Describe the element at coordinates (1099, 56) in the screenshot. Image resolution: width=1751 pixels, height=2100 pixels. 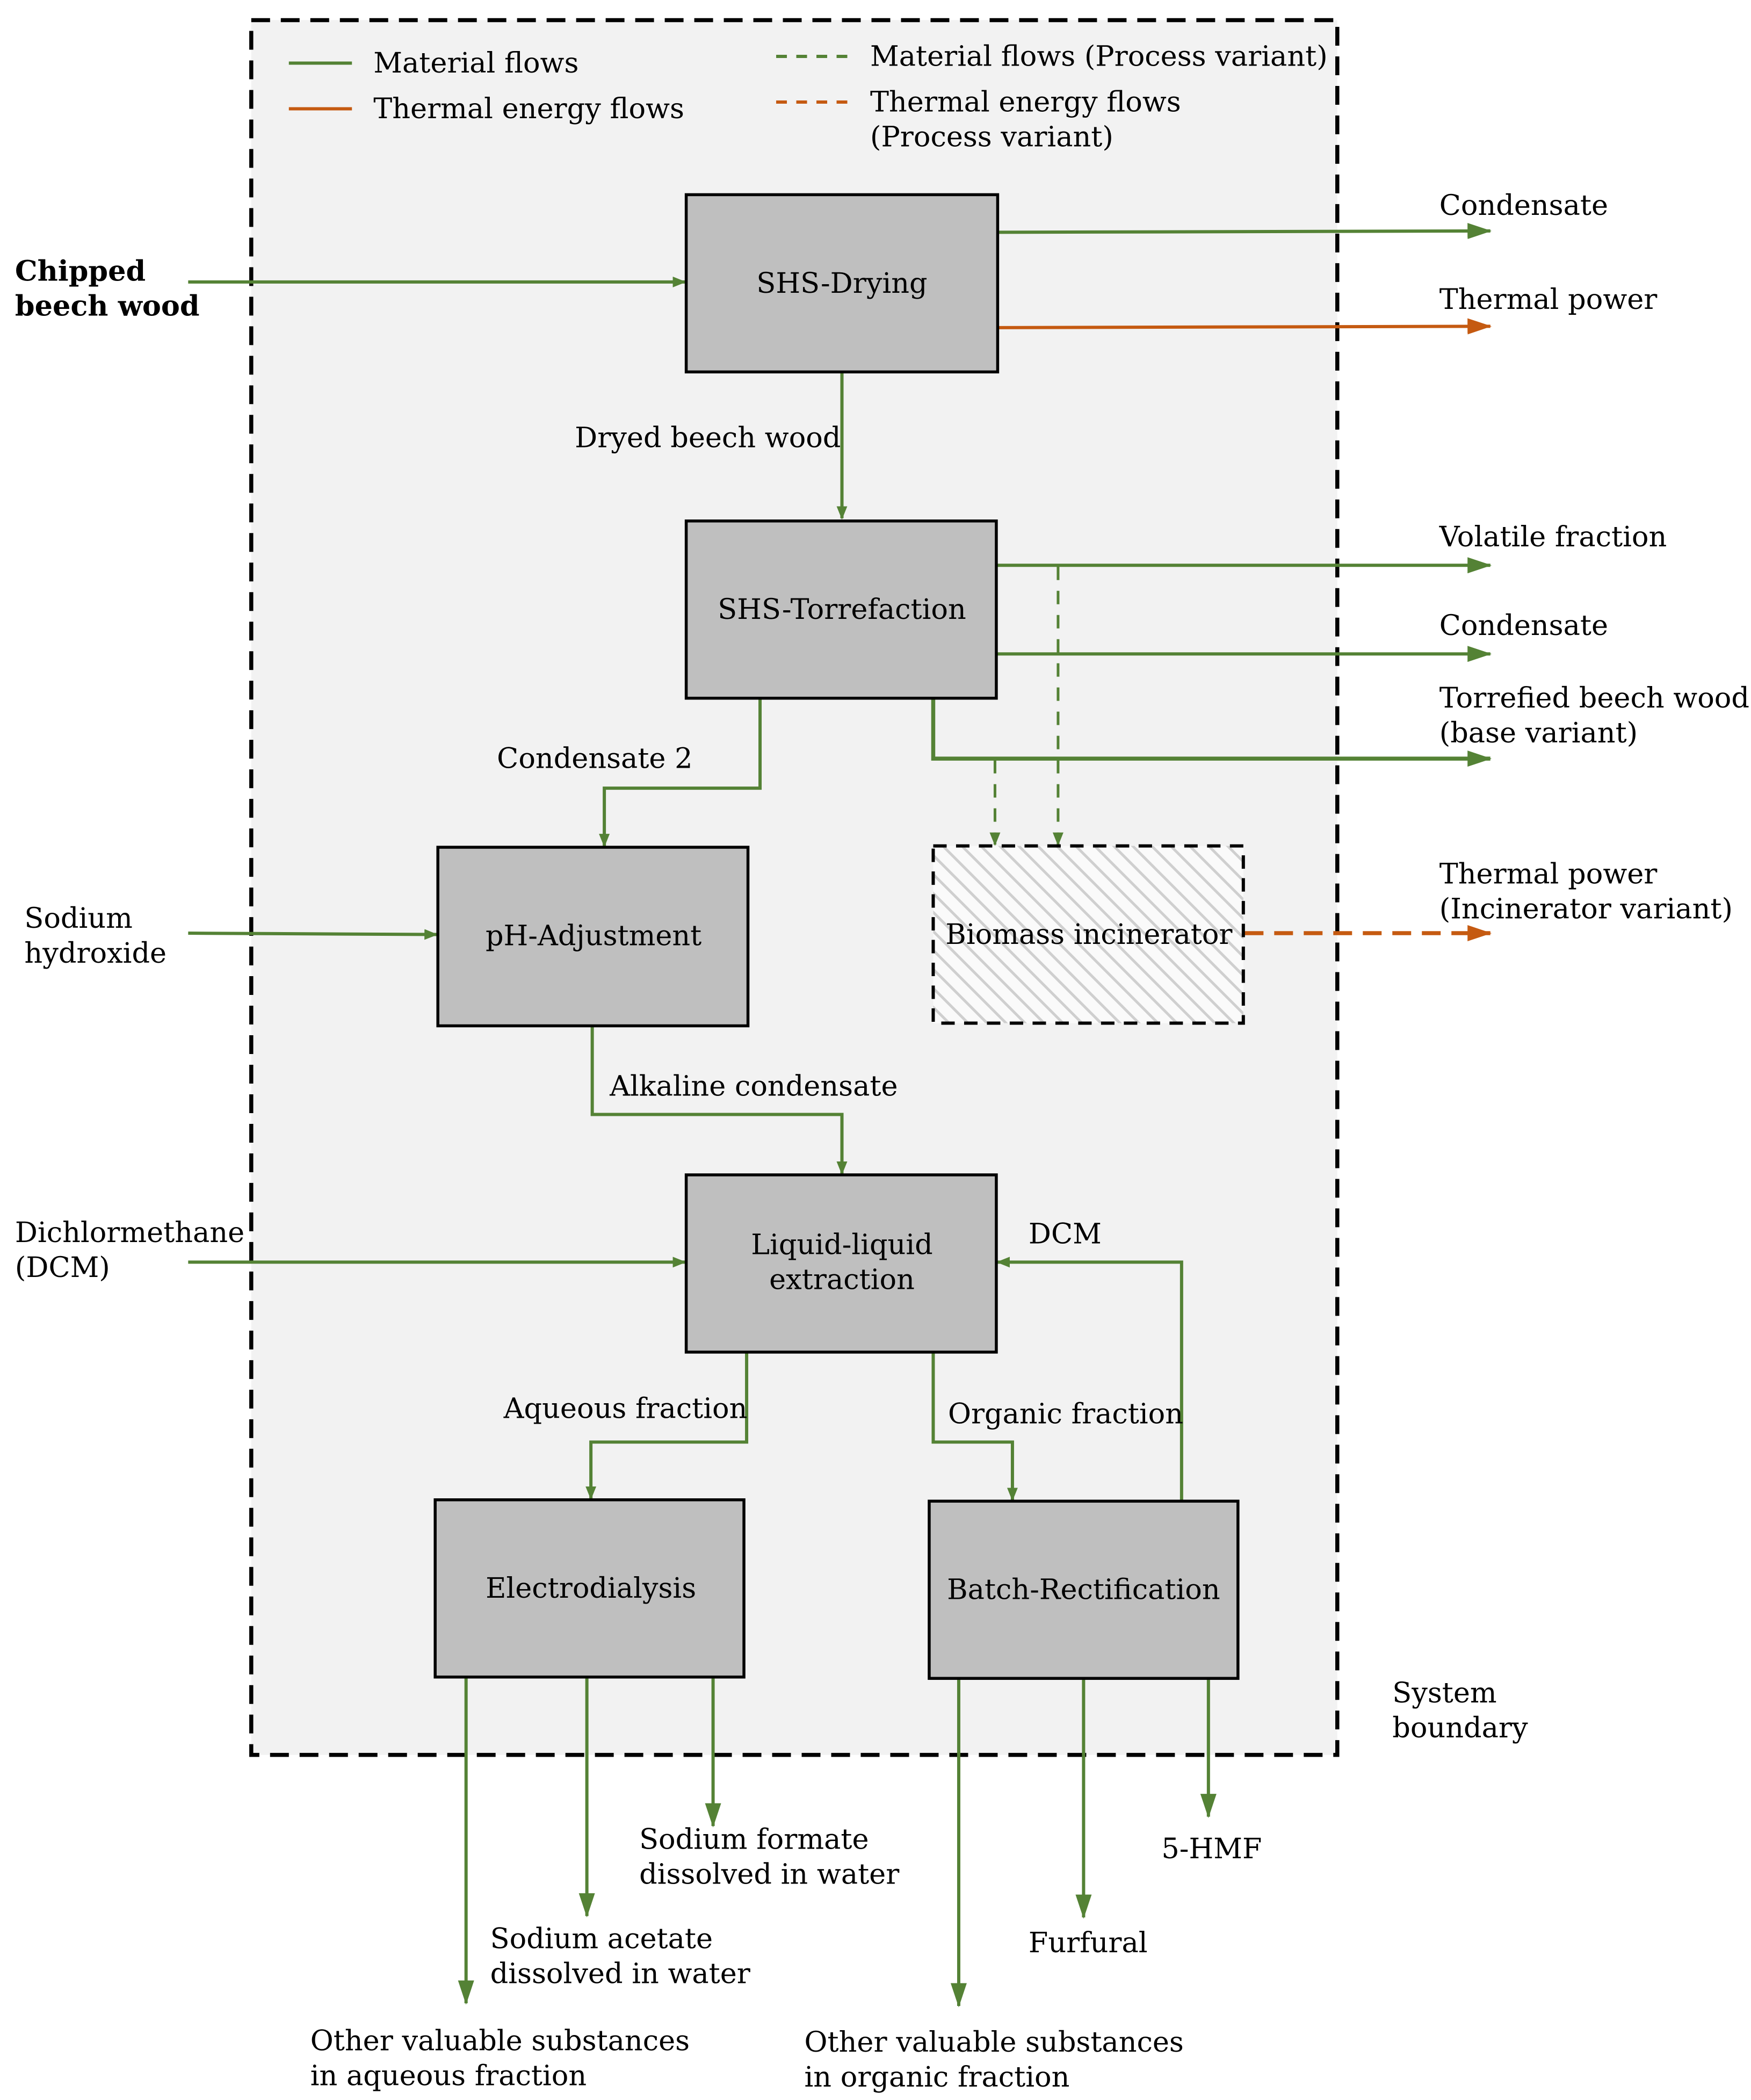
I see `legend-label-material-variant: Material flows (Process variant)` at that location.